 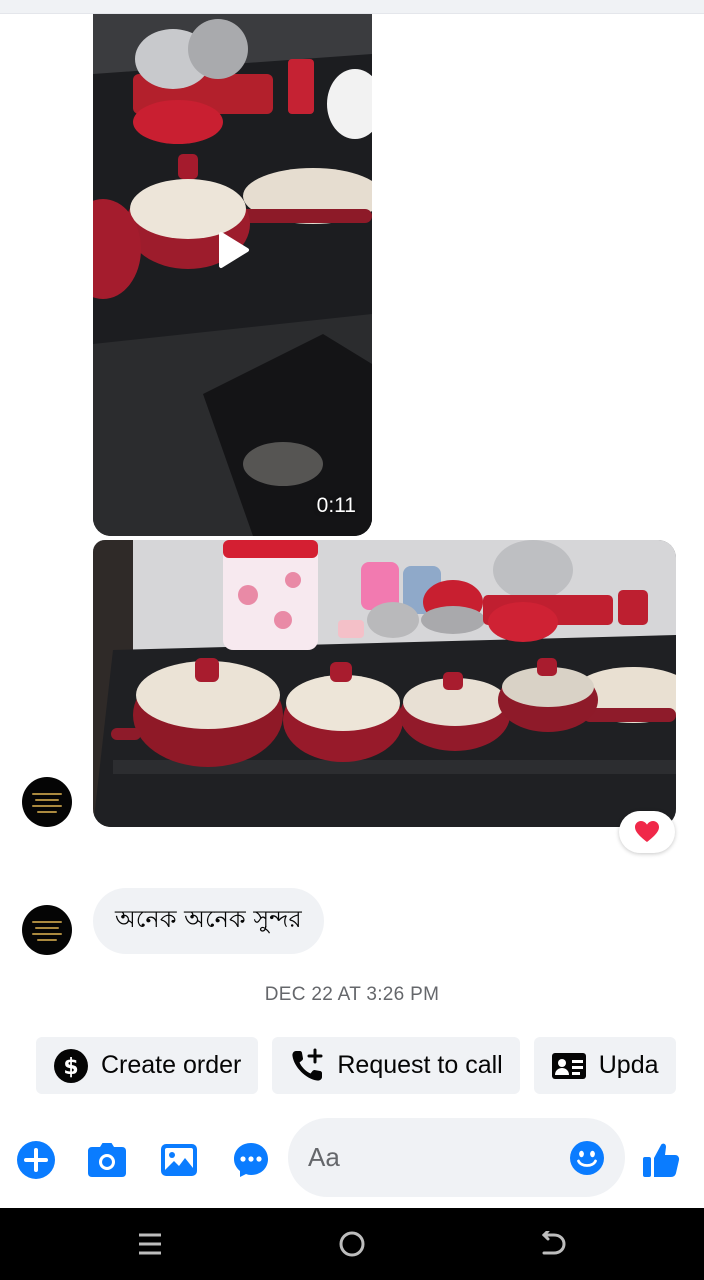 I want to click on camera-icon, so click(x=107, y=1160).